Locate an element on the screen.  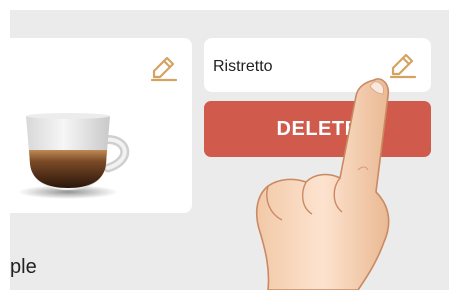
espresso-cup-image is located at coordinates (74, 156).